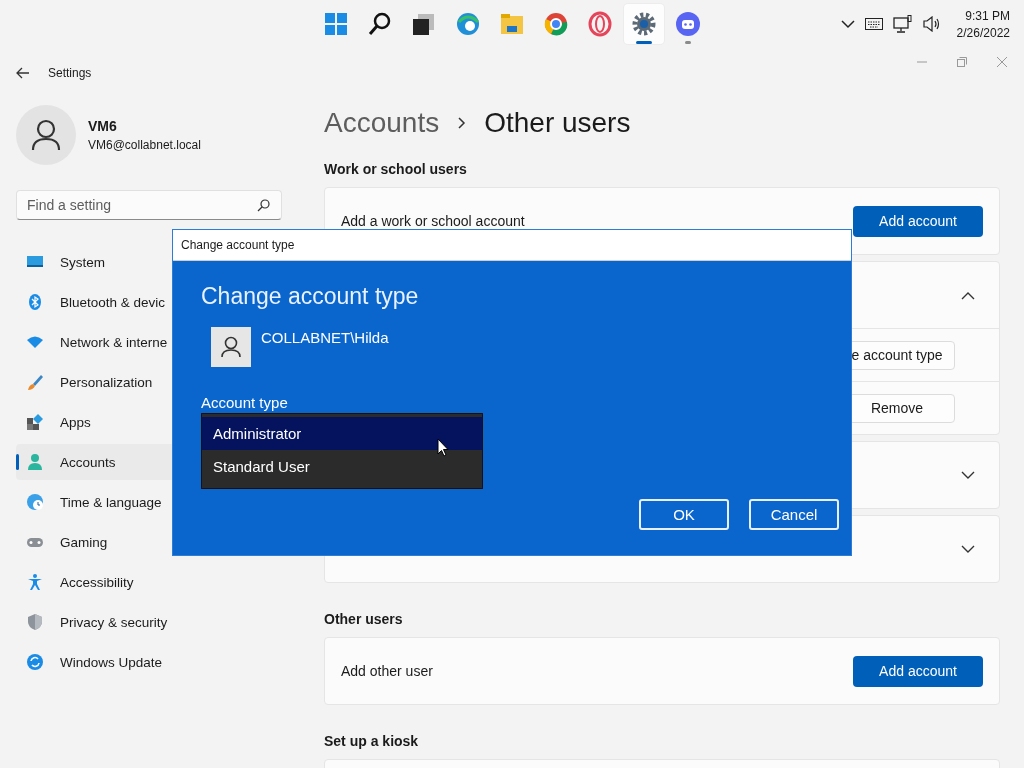 This screenshot has width=1024, height=768. Describe the element at coordinates (372, 741) in the screenshot. I see `section-heading: Set up a kiosk` at that location.